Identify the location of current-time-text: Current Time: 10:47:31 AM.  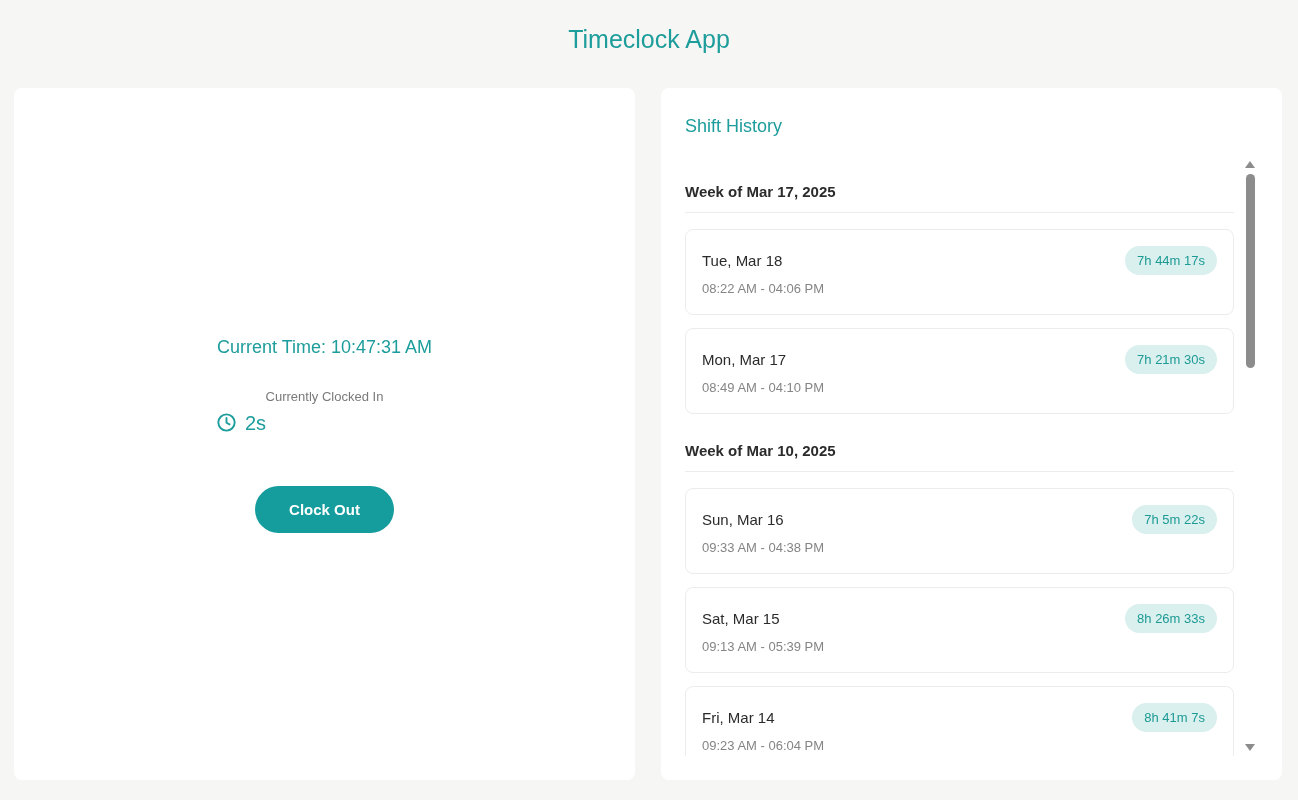
(324, 346).